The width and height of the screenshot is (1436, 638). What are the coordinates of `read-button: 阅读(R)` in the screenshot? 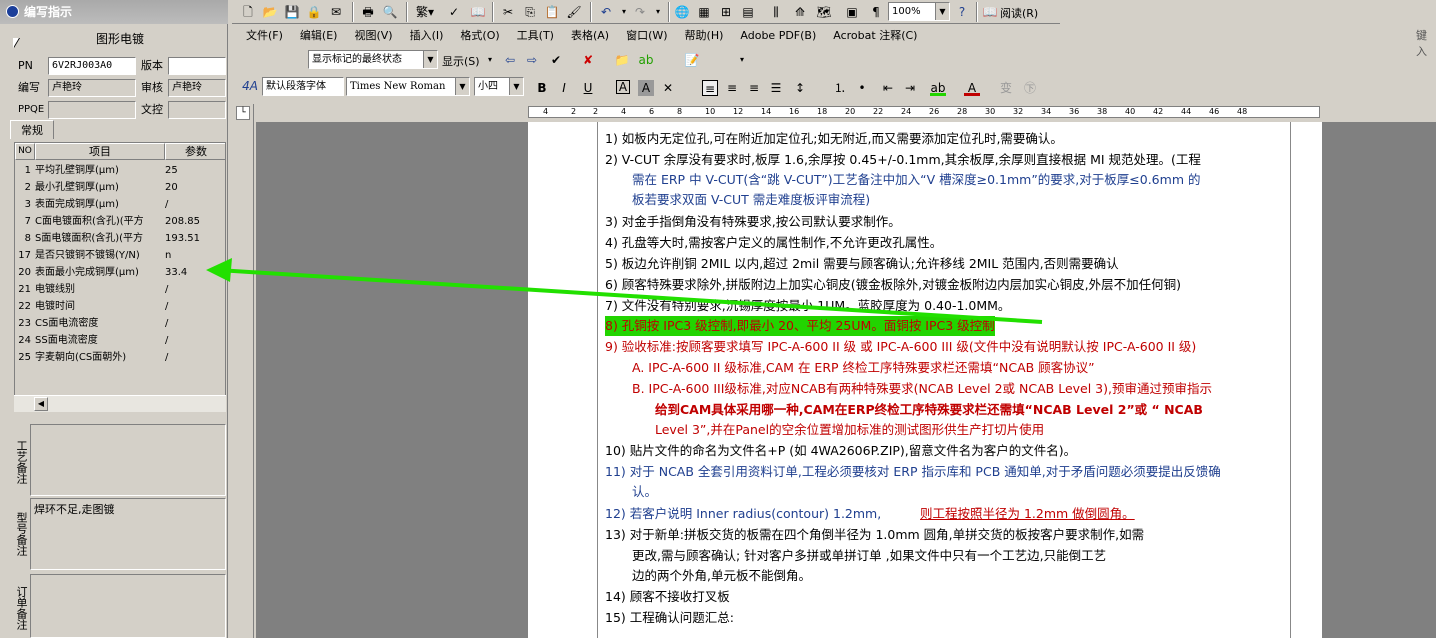 It's located at (1019, 13).